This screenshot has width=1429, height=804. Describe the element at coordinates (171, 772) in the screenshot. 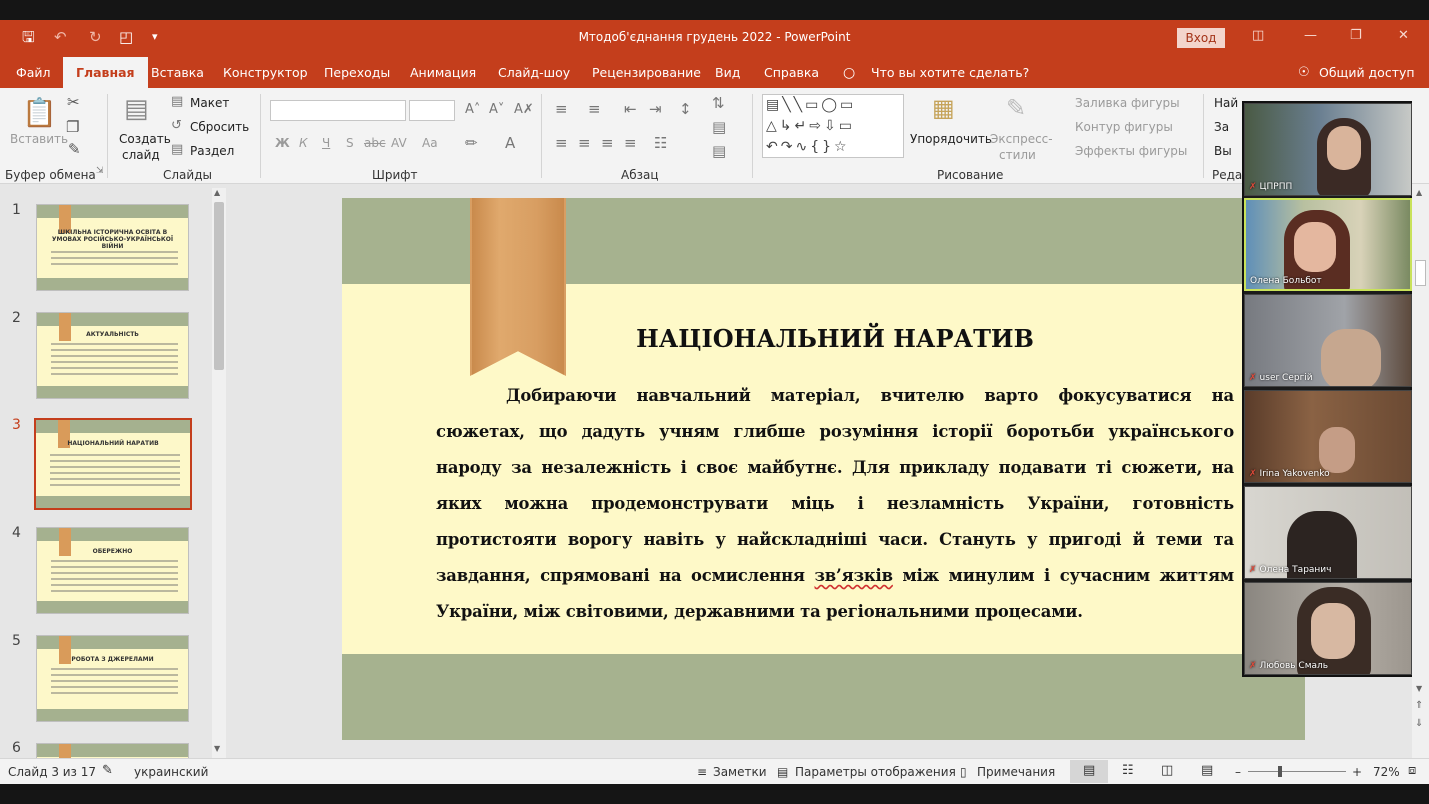

I see `language-indicator: украинский` at that location.